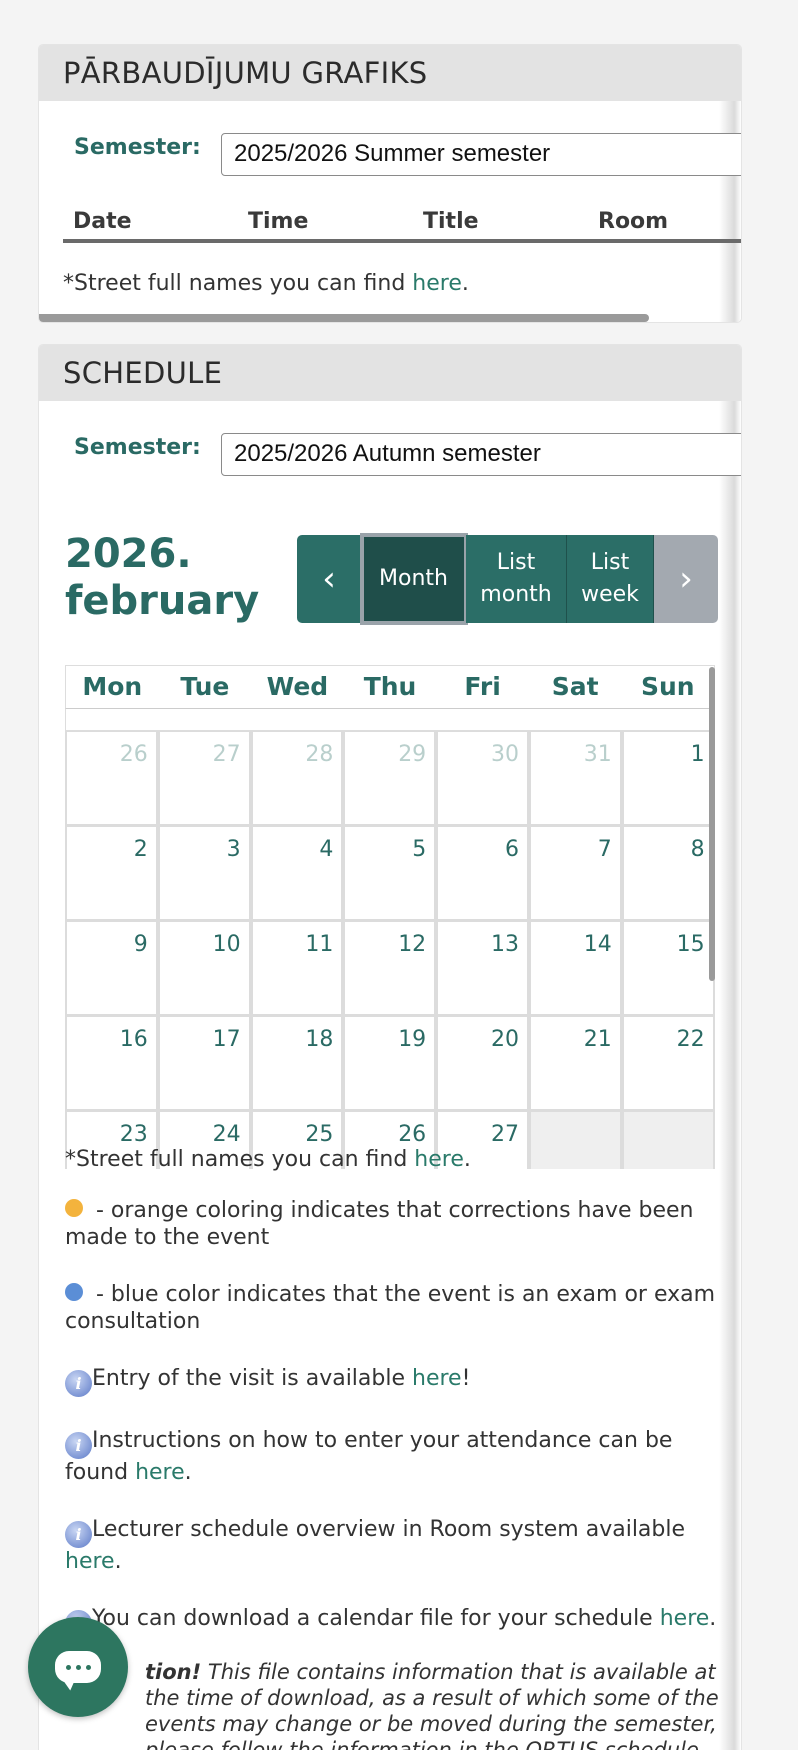 This screenshot has height=1750, width=798. I want to click on blue-dot-icon, so click(74, 1292).